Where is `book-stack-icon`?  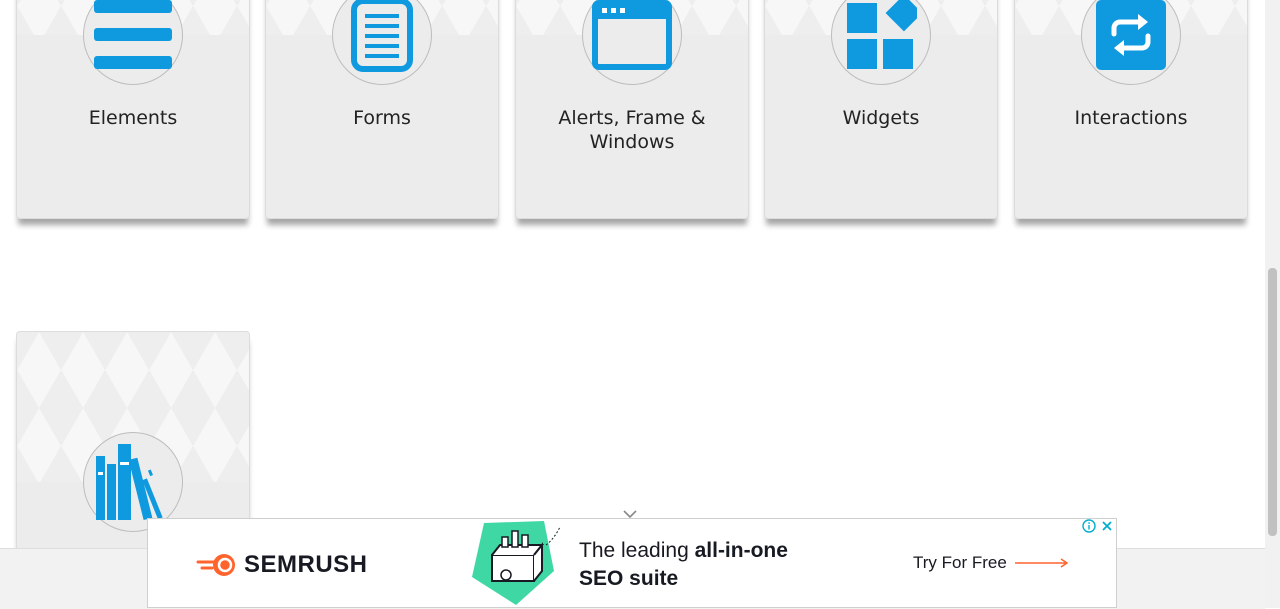
book-stack-icon is located at coordinates (129, 482).